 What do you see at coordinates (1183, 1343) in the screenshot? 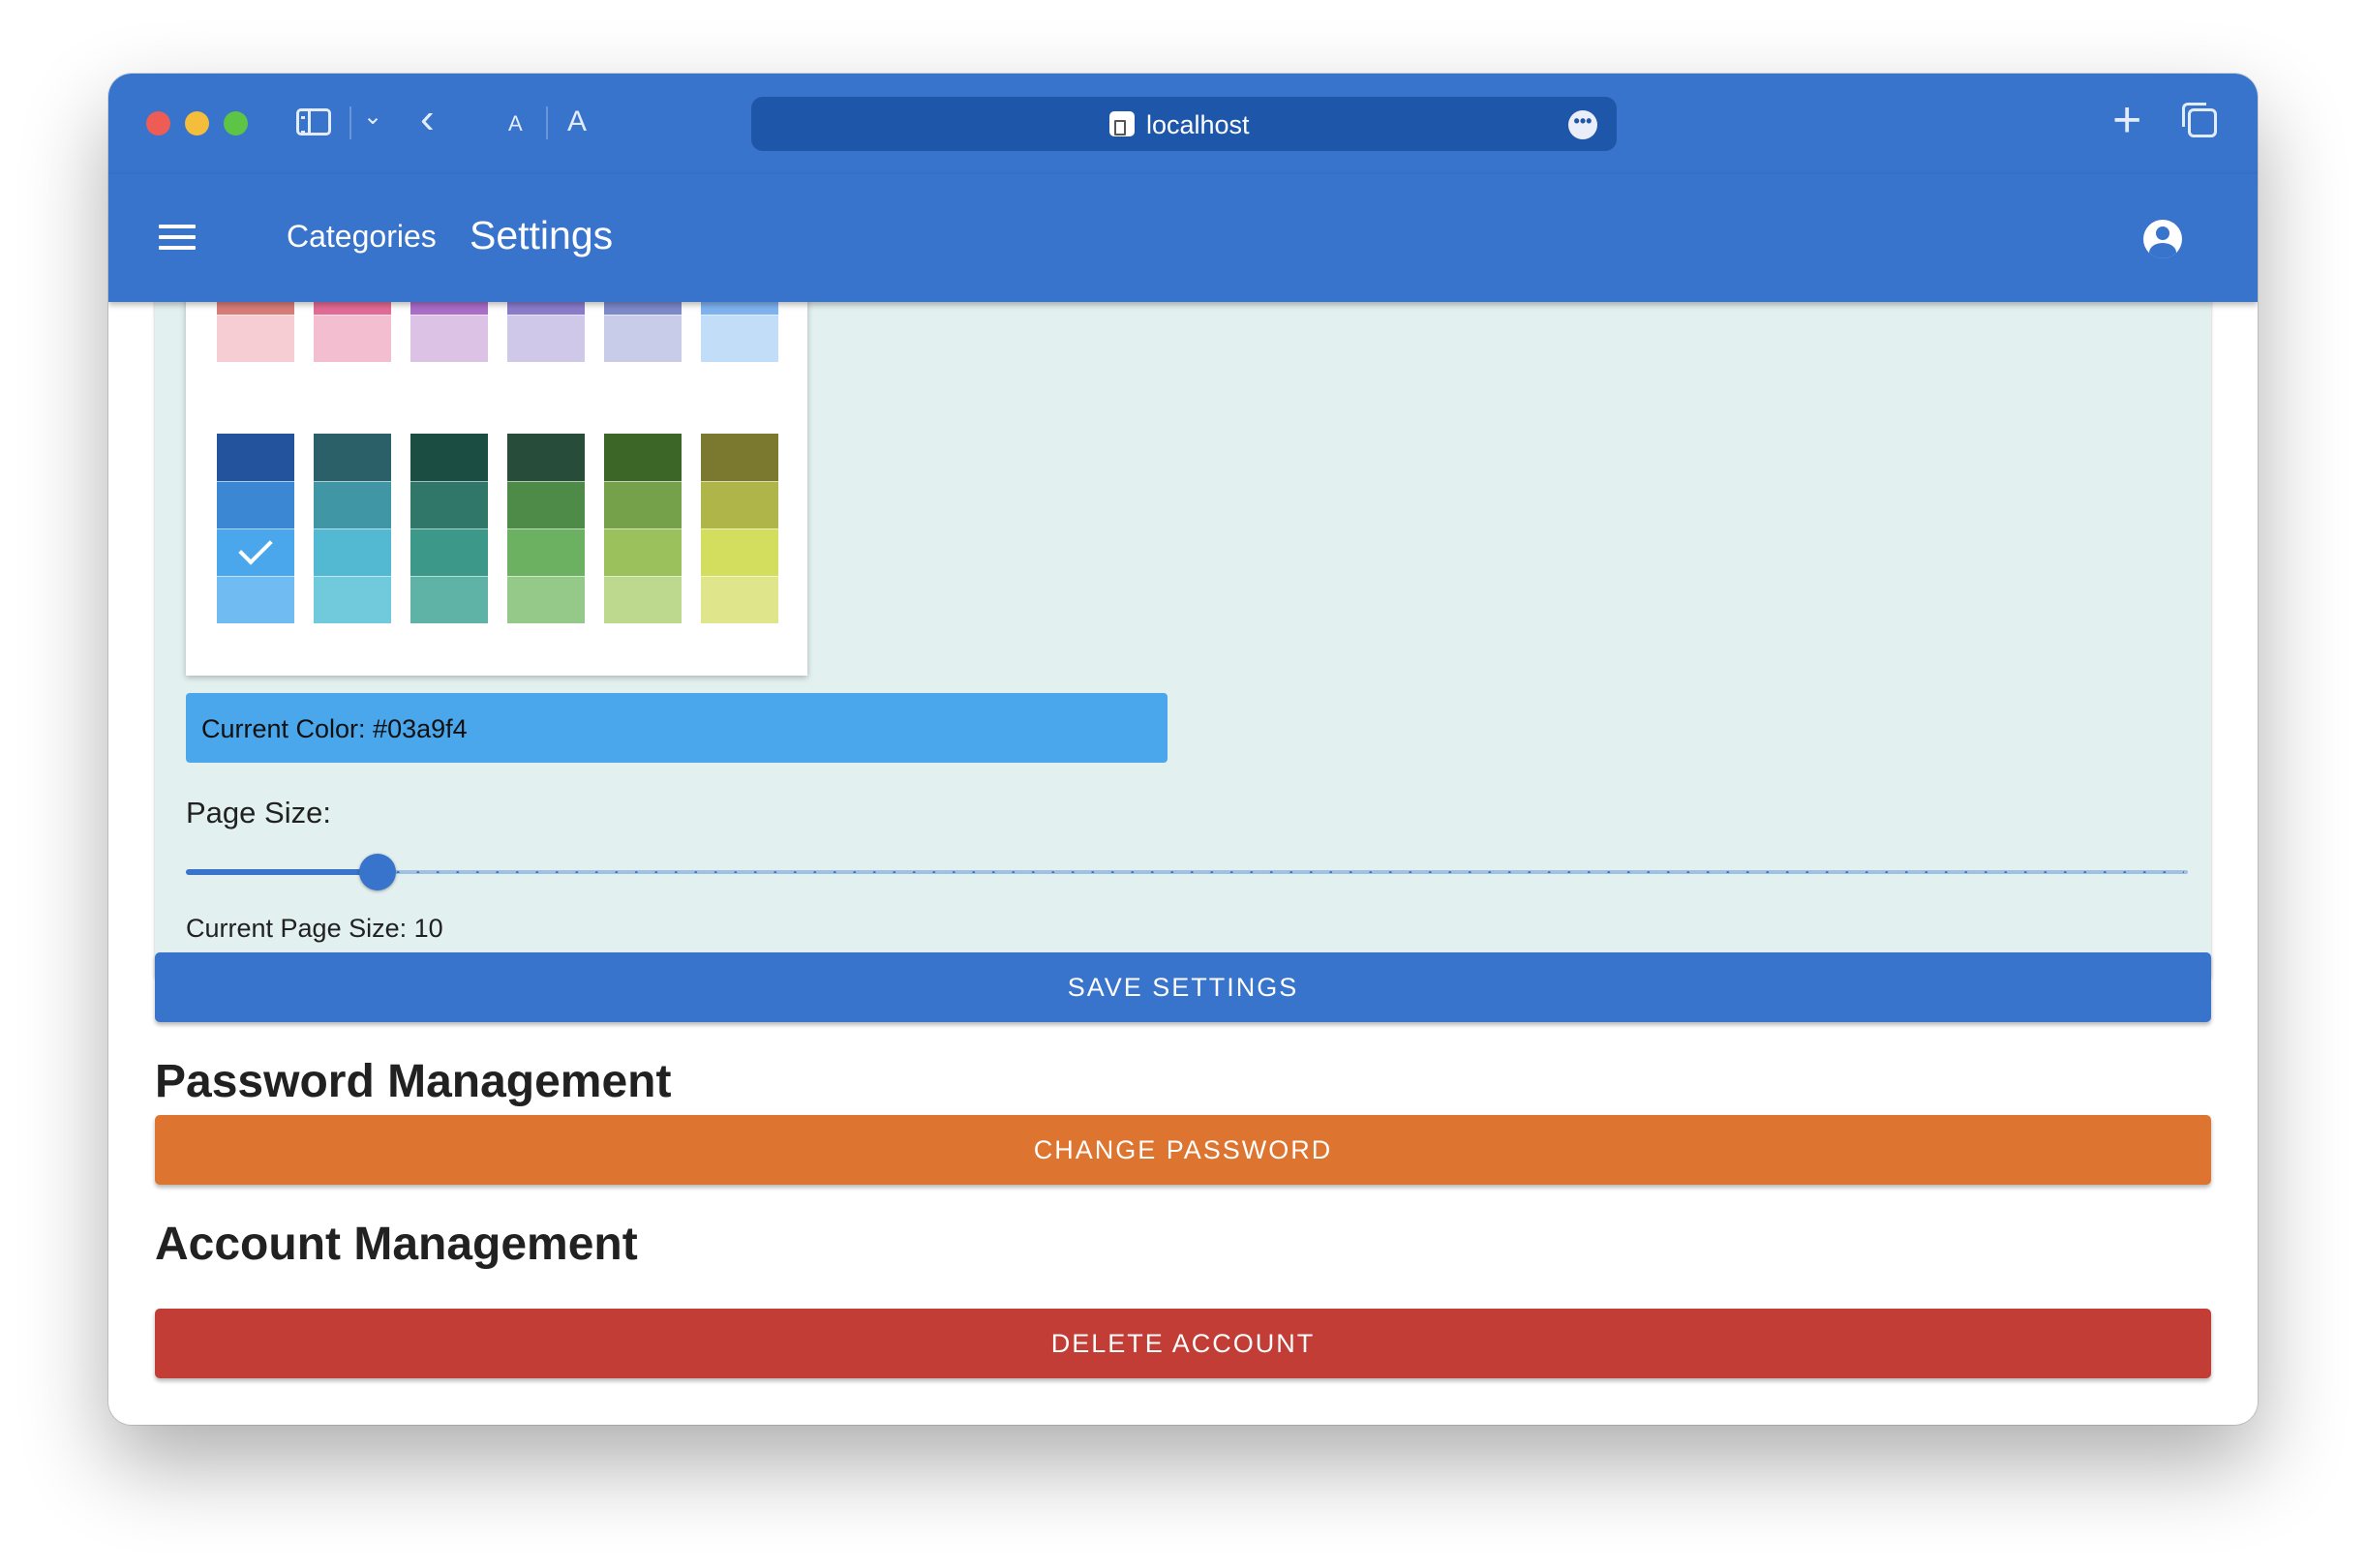
I see `delete-account-button: DELETE ACCOUNT` at bounding box center [1183, 1343].